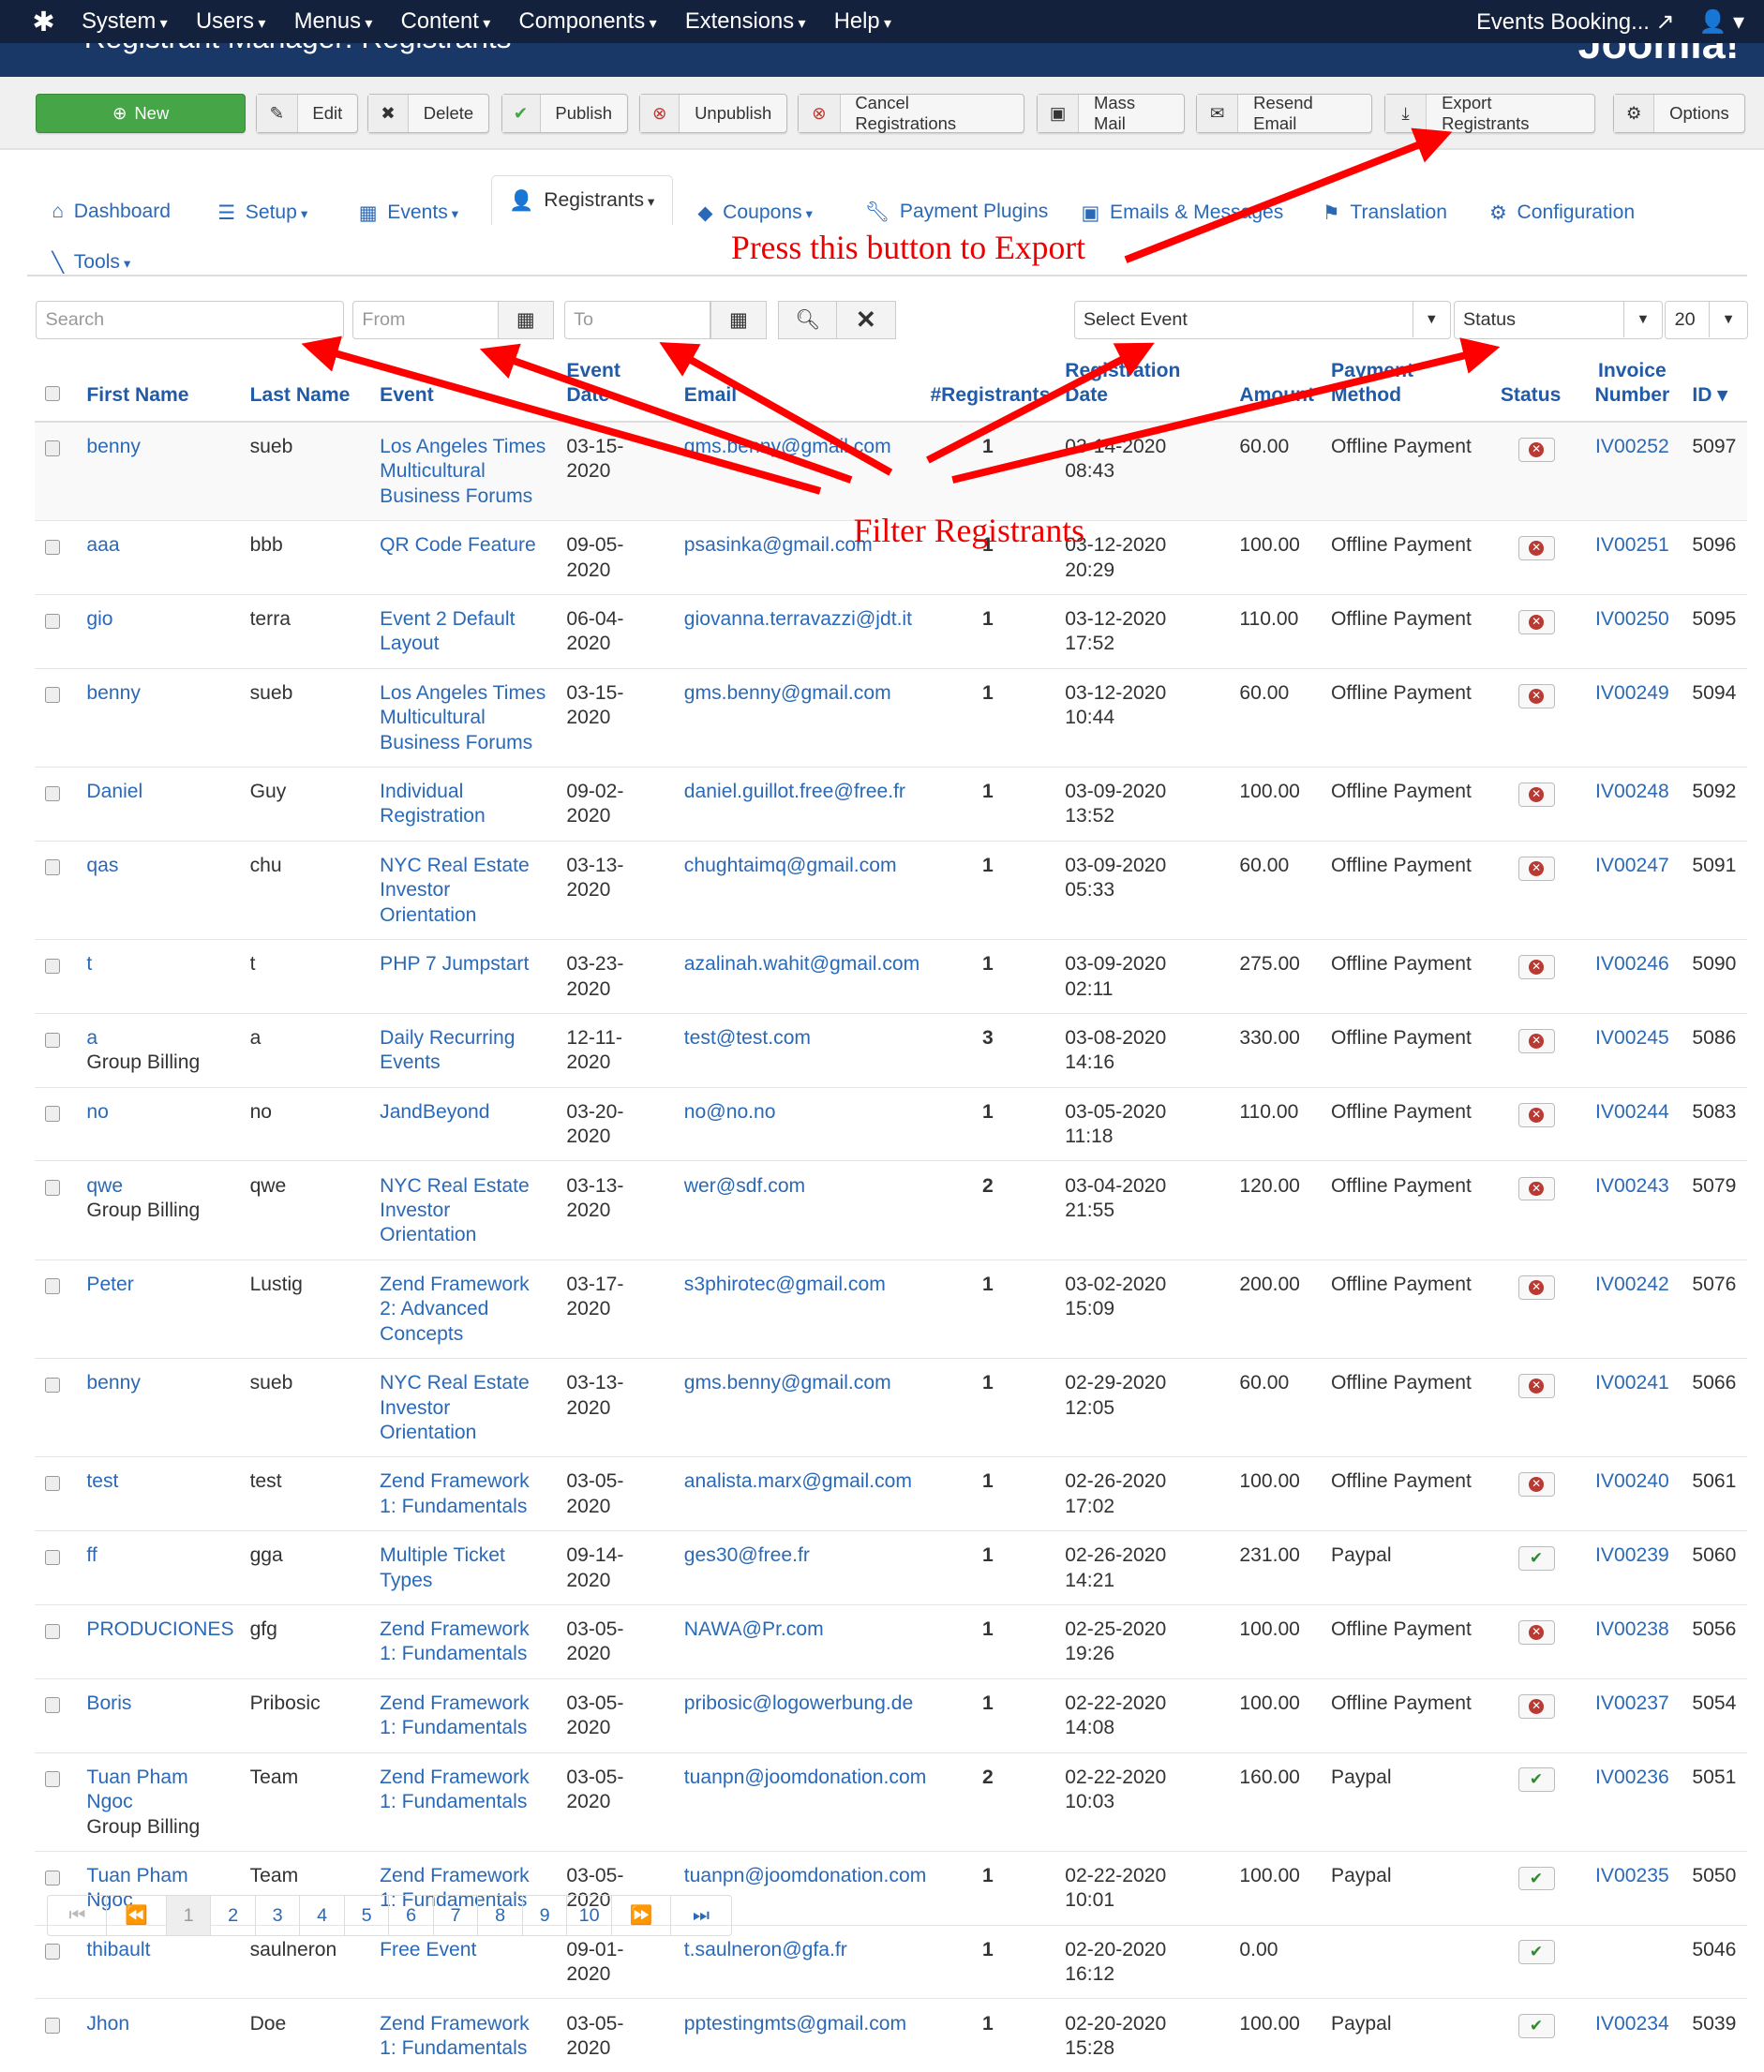  I want to click on email-link: gms.benny@gmail.com, so click(787, 1383).